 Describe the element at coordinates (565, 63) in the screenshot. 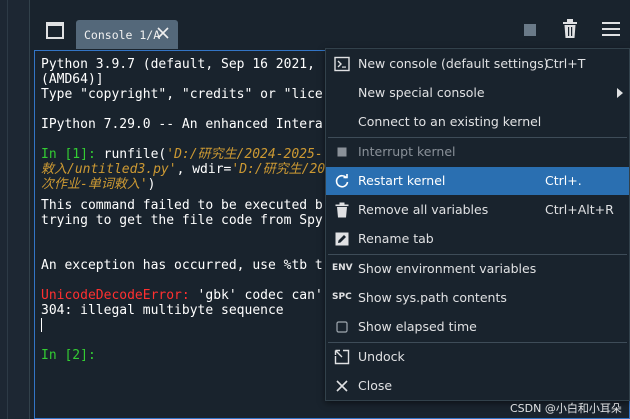

I see `menu-item-shortcut: Ctrl+T` at that location.